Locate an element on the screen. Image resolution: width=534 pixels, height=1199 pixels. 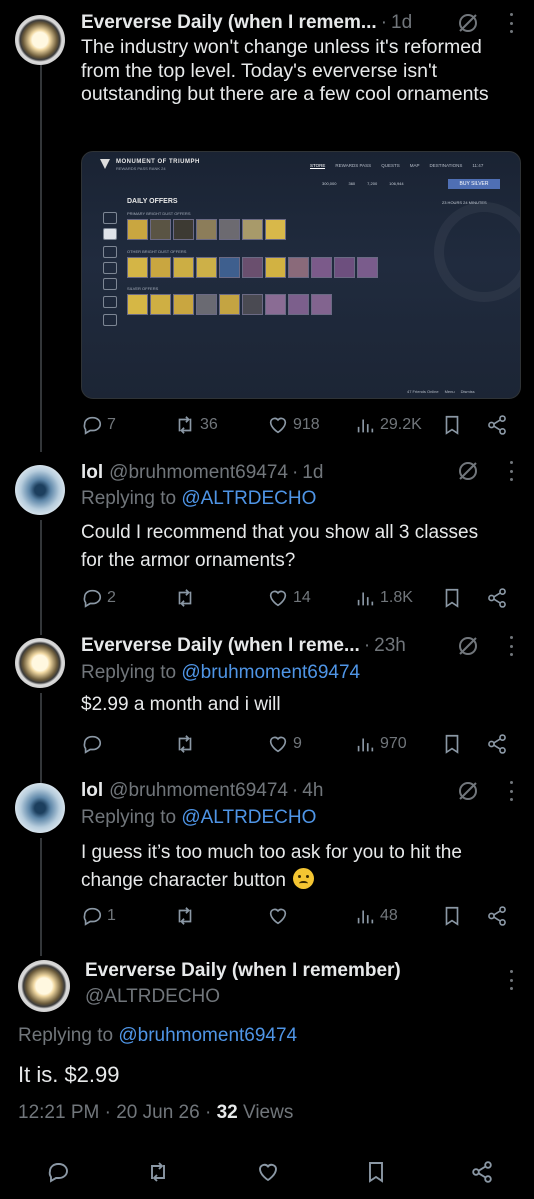
buy-silver-button: BUY SILVER is located at coordinates (474, 184).